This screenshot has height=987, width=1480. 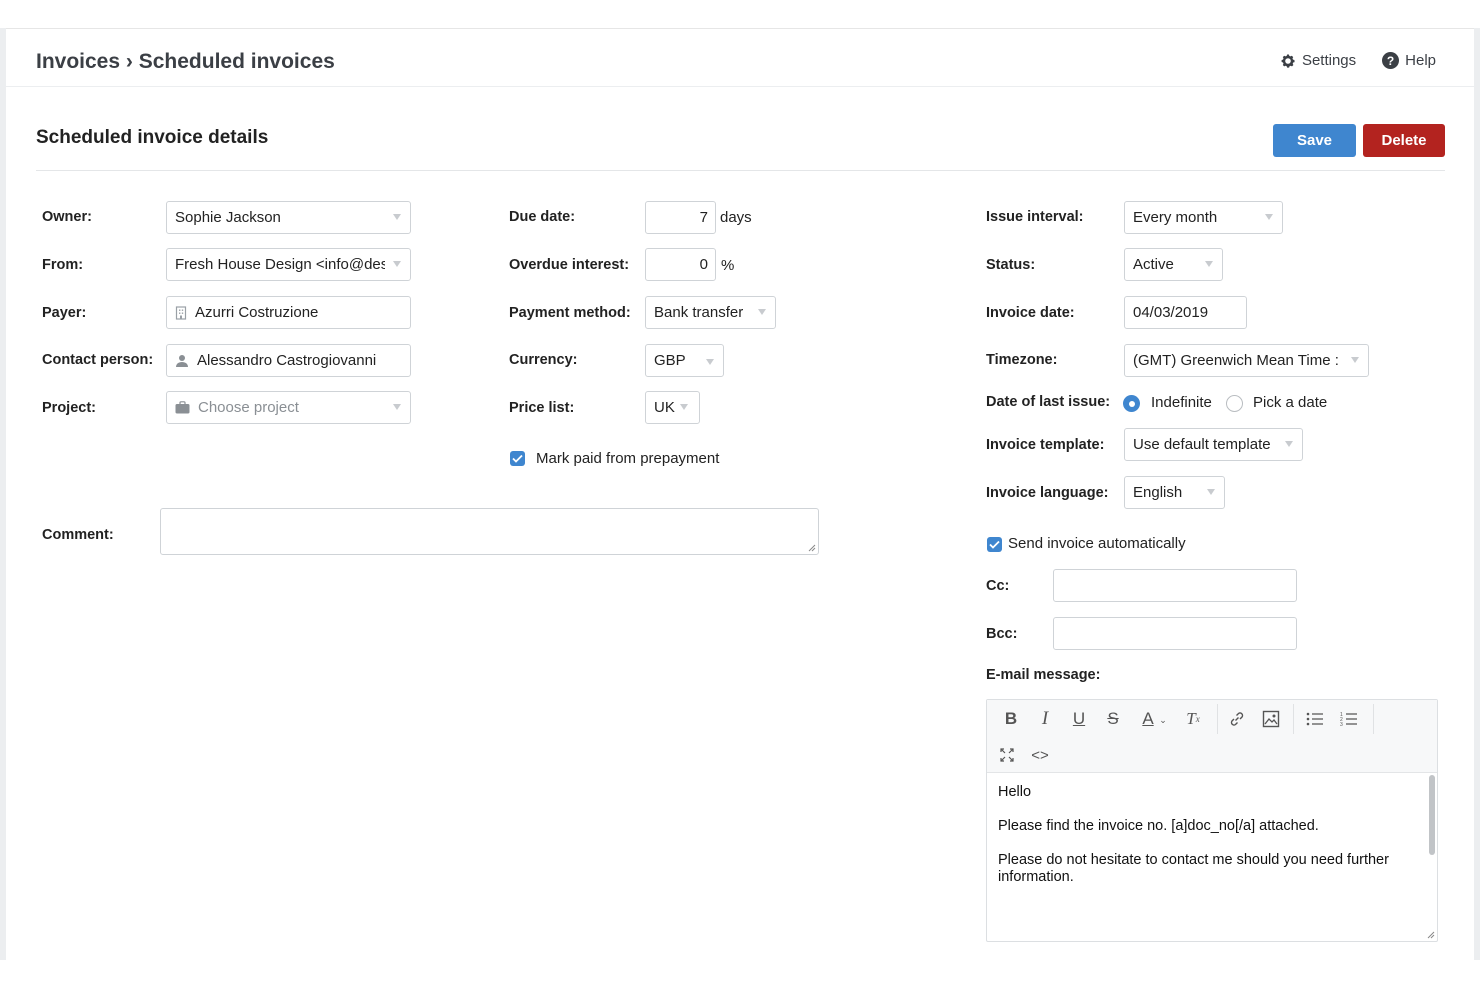 What do you see at coordinates (1148, 719) in the screenshot?
I see `font-color-icon: A` at bounding box center [1148, 719].